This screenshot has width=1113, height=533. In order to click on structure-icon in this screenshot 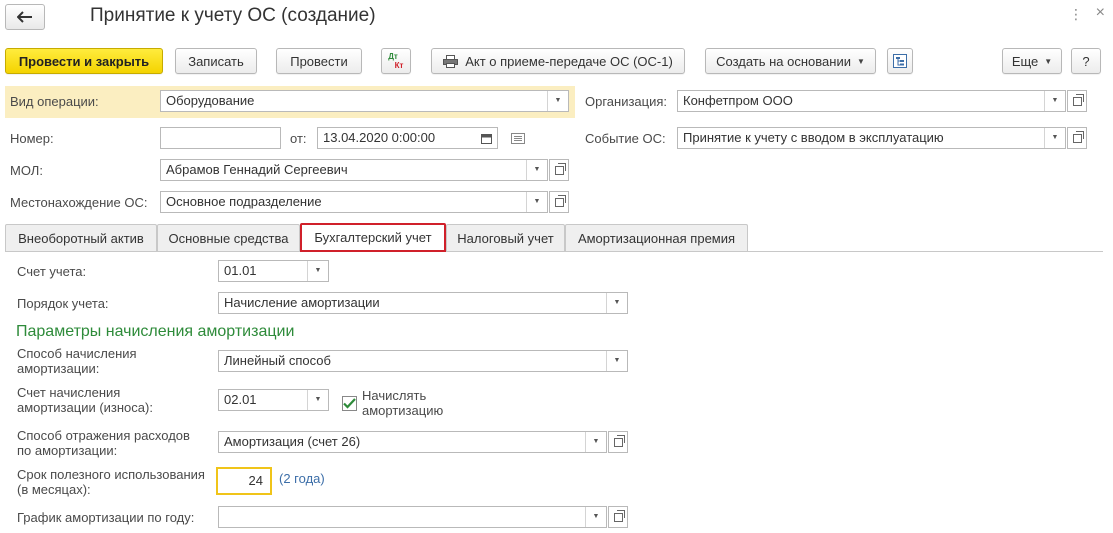, I will do `click(900, 61)`.